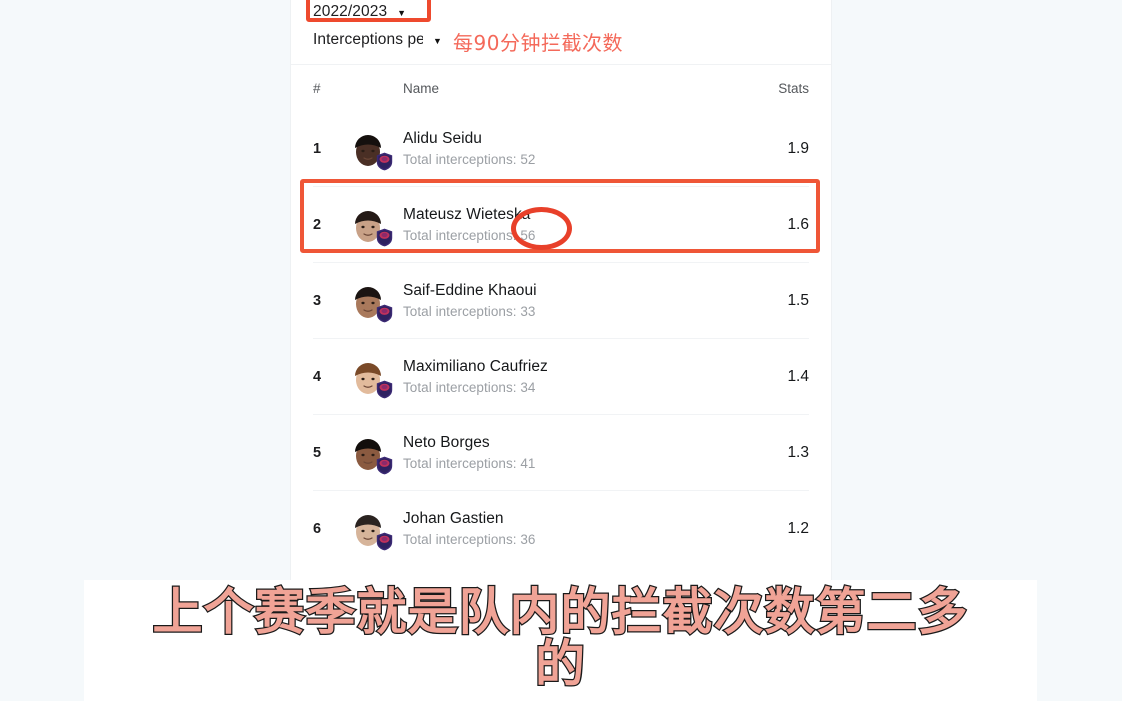 The width and height of the screenshot is (1122, 701). What do you see at coordinates (317, 224) in the screenshot?
I see `row-rank: 2` at bounding box center [317, 224].